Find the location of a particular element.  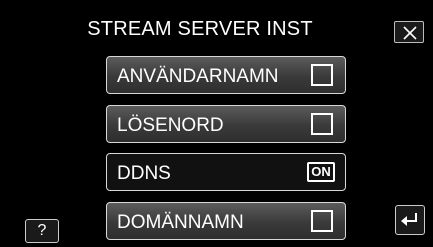

domain-name-checkbox is located at coordinates (322, 221).